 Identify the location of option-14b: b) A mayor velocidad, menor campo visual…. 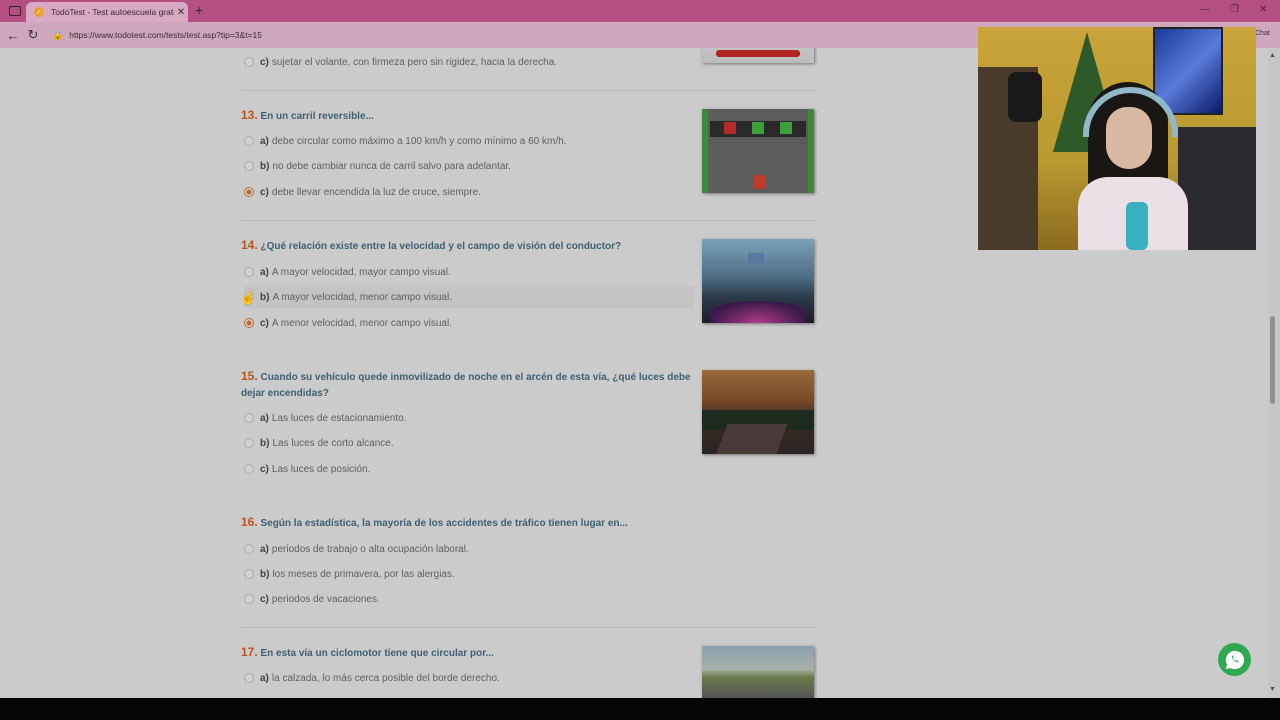
(469, 297).